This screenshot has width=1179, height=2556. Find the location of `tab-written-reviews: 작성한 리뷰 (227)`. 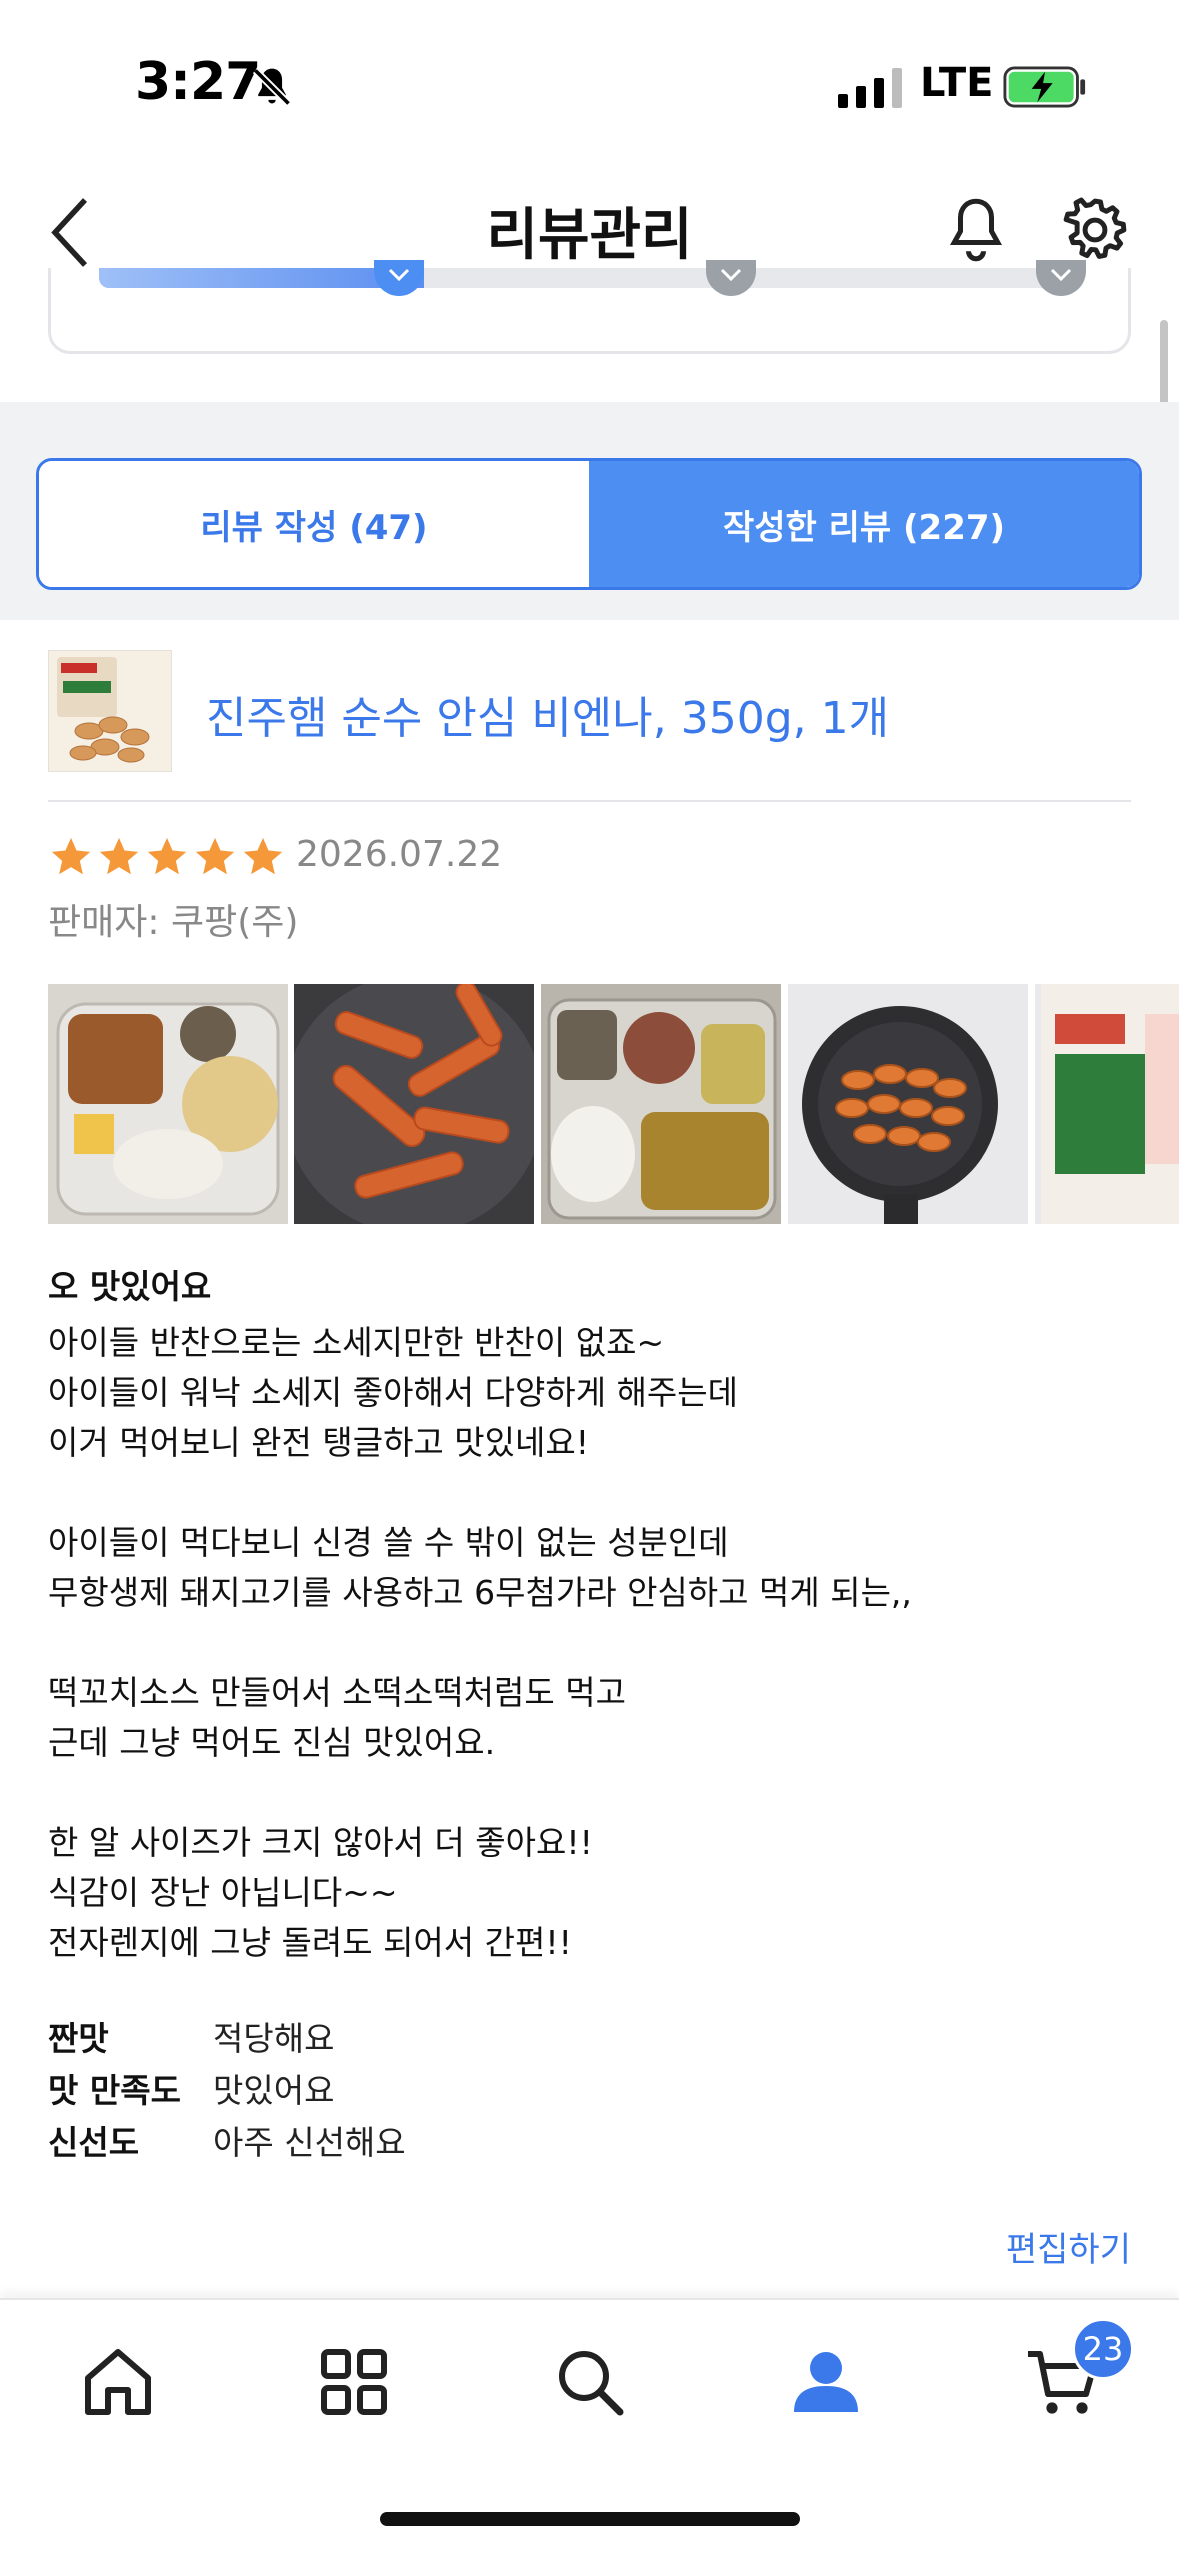

tab-written-reviews: 작성한 리뷰 (227) is located at coordinates (864, 524).